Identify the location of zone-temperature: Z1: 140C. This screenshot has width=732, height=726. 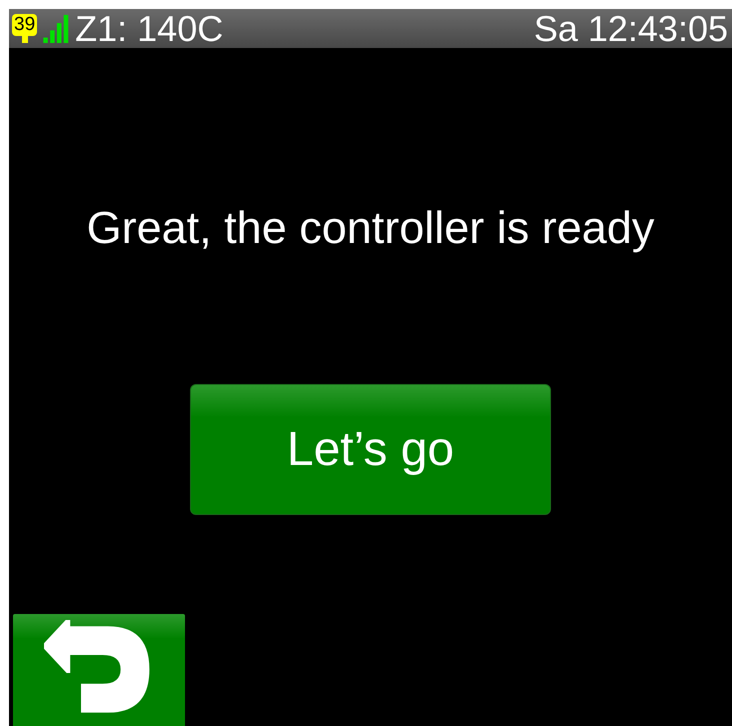
(149, 28).